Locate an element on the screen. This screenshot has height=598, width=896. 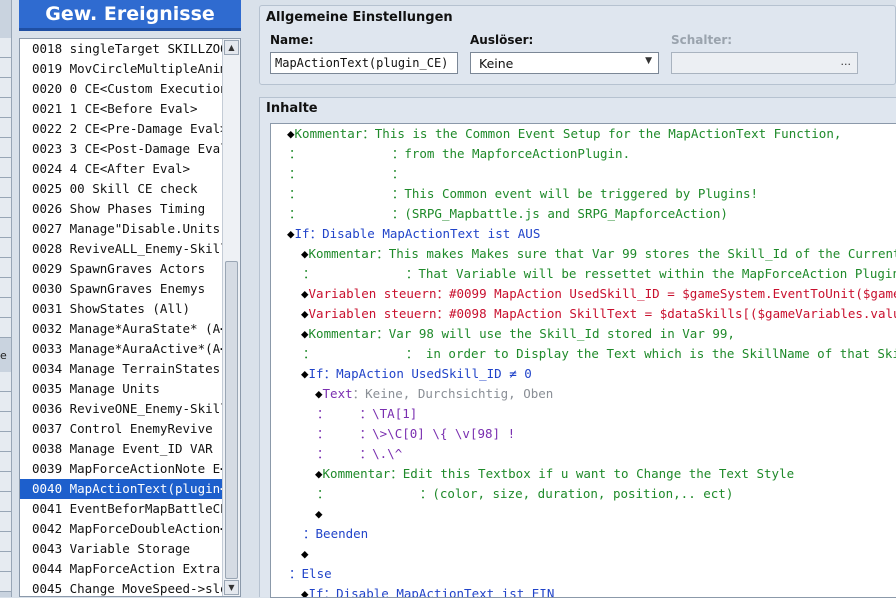
command-segment: Variablen steuern is located at coordinates (372, 313).